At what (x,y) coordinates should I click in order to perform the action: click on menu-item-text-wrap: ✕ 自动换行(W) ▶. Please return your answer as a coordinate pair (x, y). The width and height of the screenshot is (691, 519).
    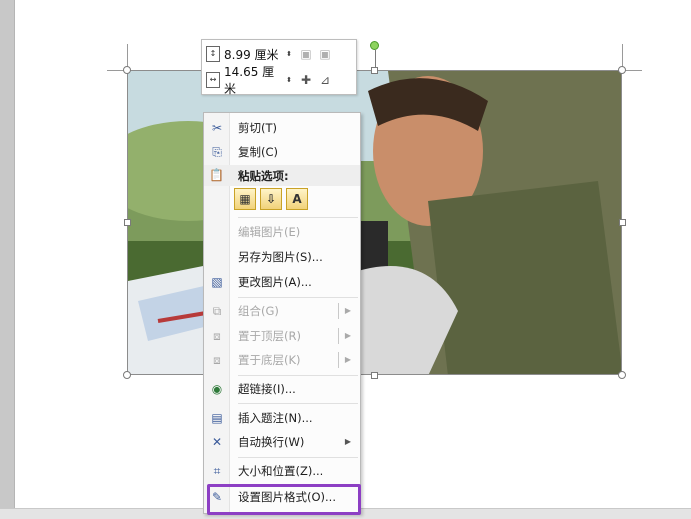
    Looking at the image, I should click on (282, 442).